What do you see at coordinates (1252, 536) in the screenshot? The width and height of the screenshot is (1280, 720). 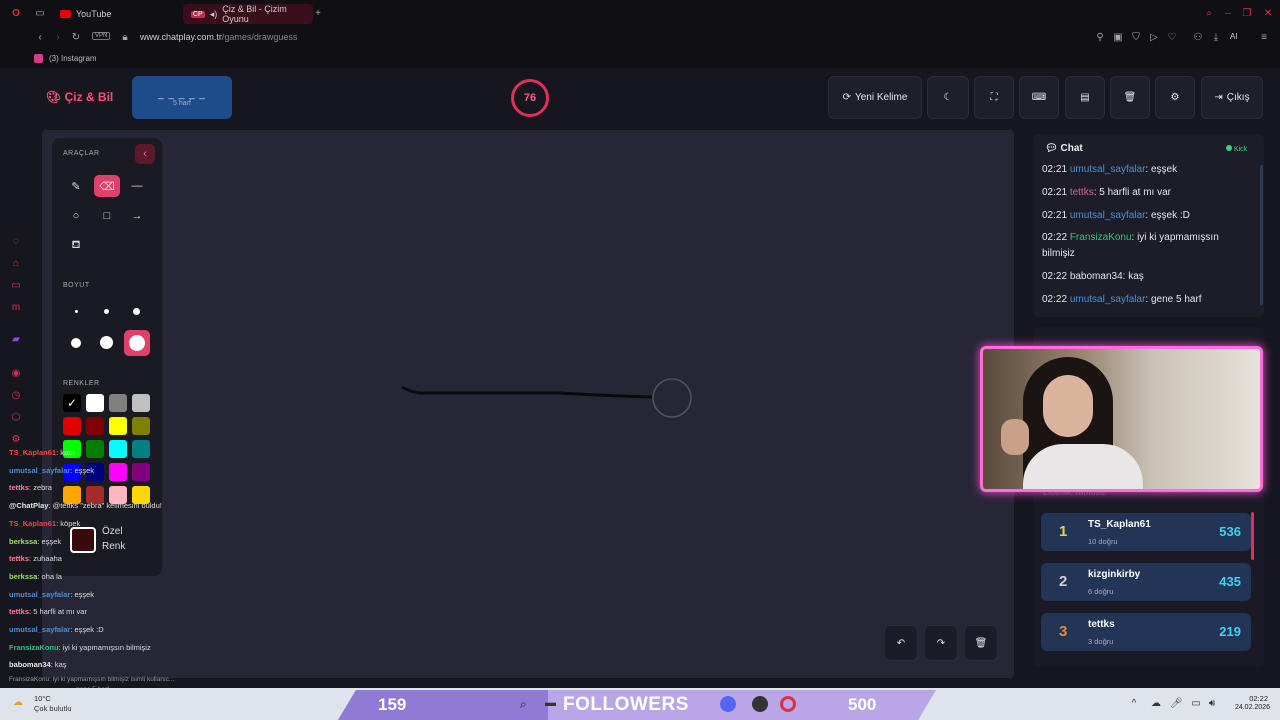 I see `leaderboard-scrollbar` at bounding box center [1252, 536].